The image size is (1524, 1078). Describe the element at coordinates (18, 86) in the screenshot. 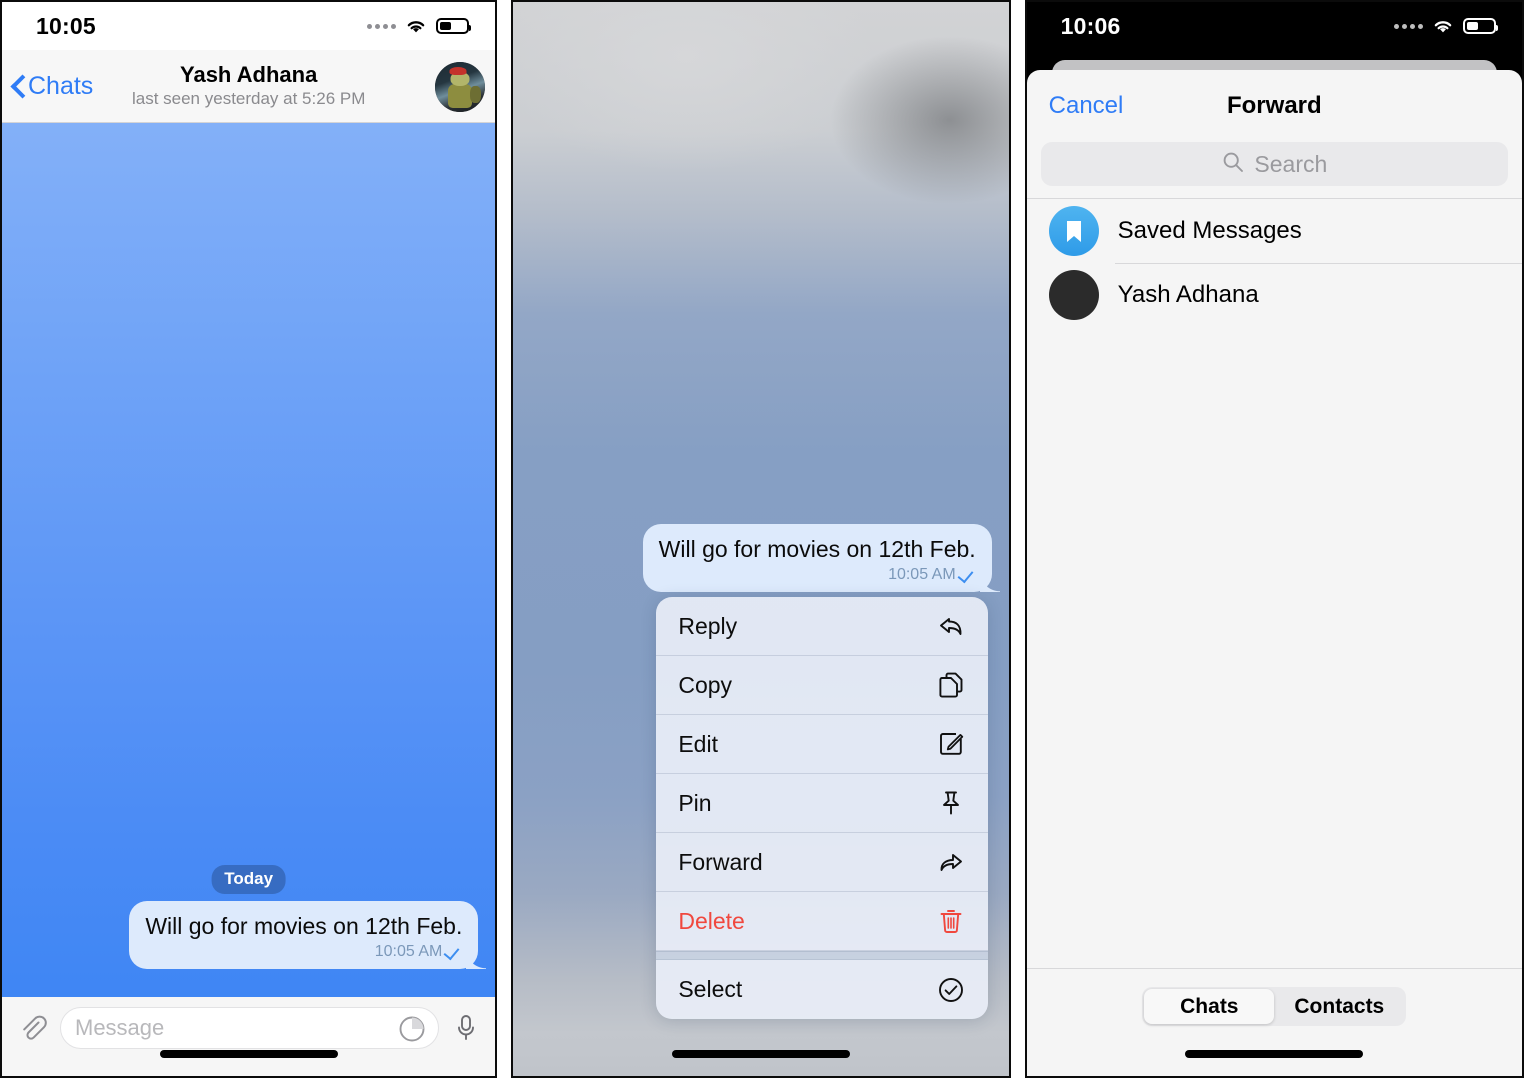

I see `chevron-left-icon` at that location.